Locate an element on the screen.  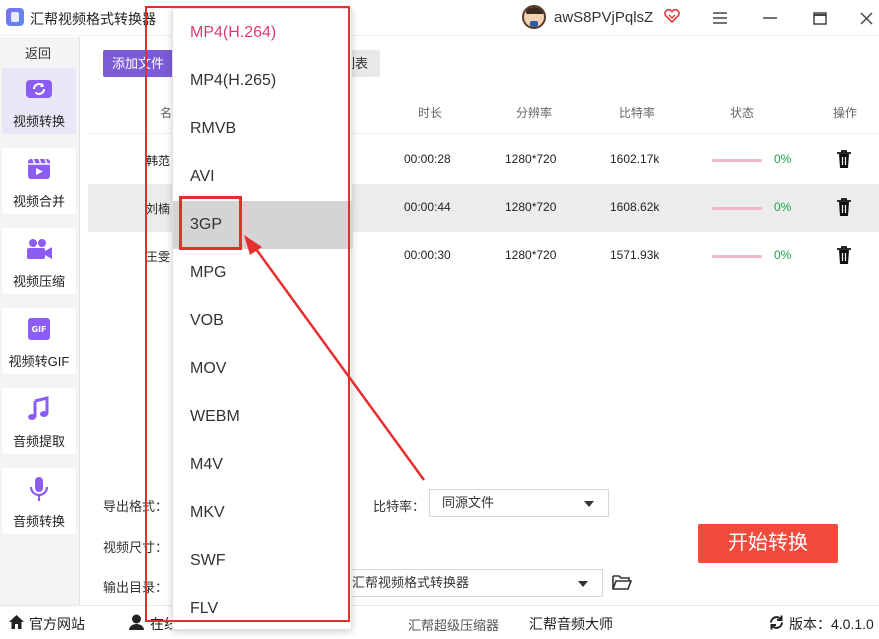
bitrate-select: 同源文件 is located at coordinates (519, 503).